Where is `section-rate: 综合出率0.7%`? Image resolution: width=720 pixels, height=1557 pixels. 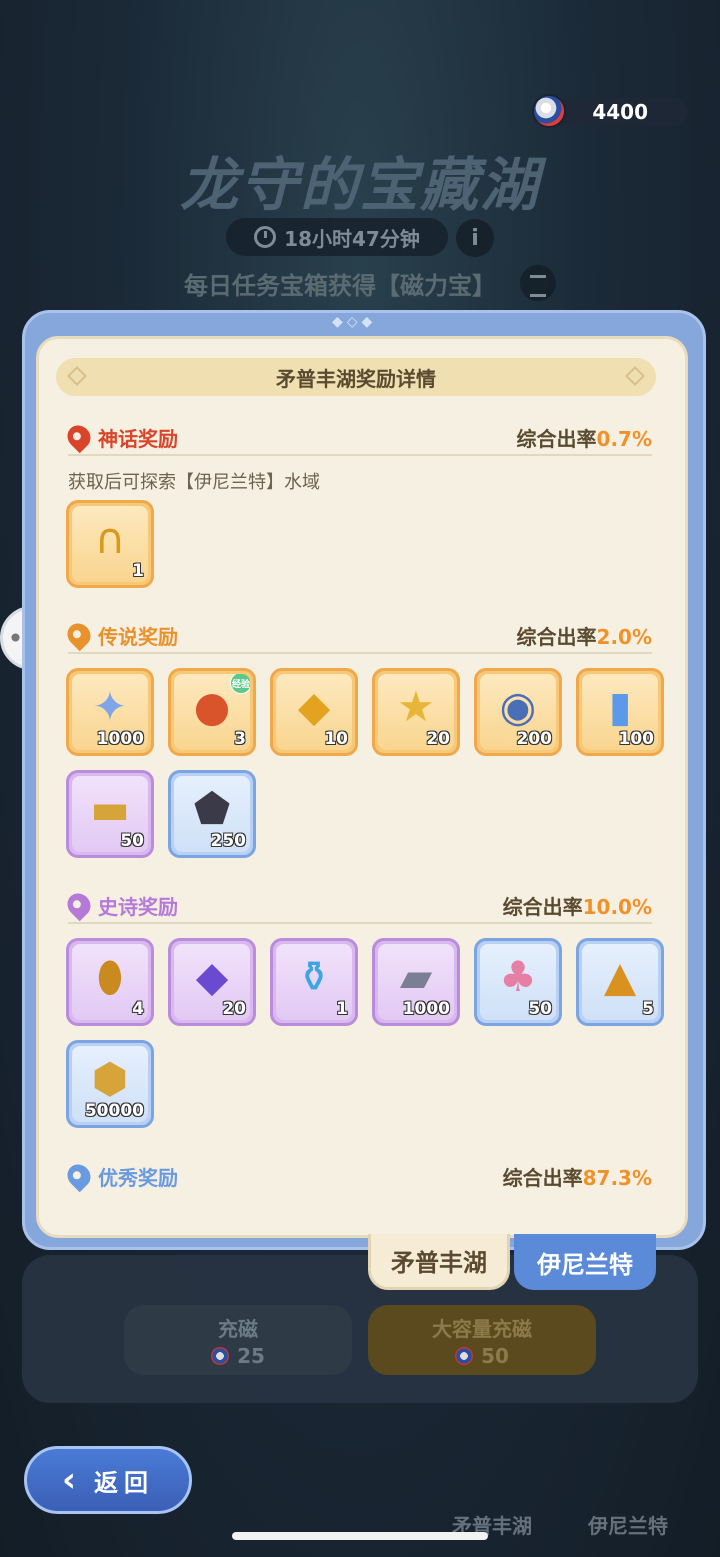
section-rate: 综合出率0.7% is located at coordinates (584, 437).